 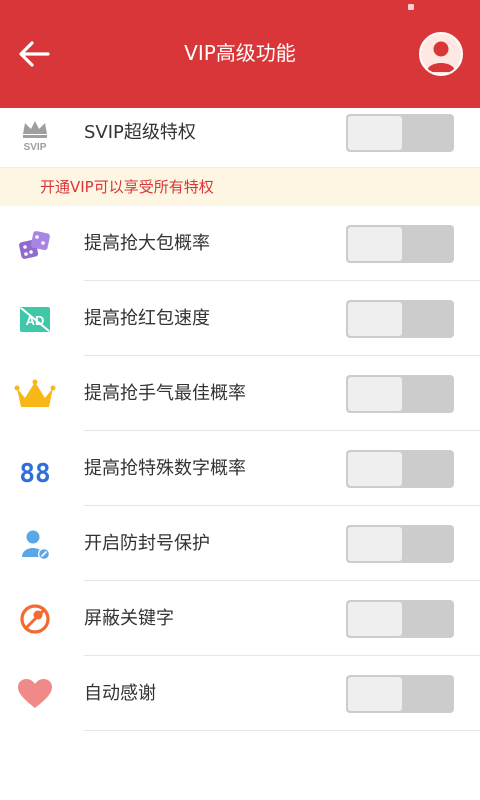 What do you see at coordinates (240, 187) in the screenshot?
I see `vip-notice: 开通VIP可以享受所有特权` at bounding box center [240, 187].